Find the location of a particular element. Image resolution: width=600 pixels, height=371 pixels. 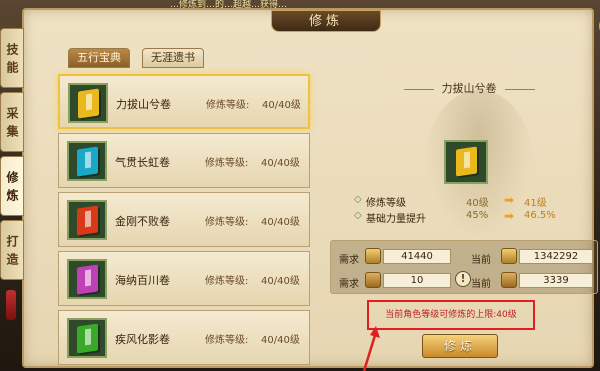

warning-icon: ! is located at coordinates (463, 279).